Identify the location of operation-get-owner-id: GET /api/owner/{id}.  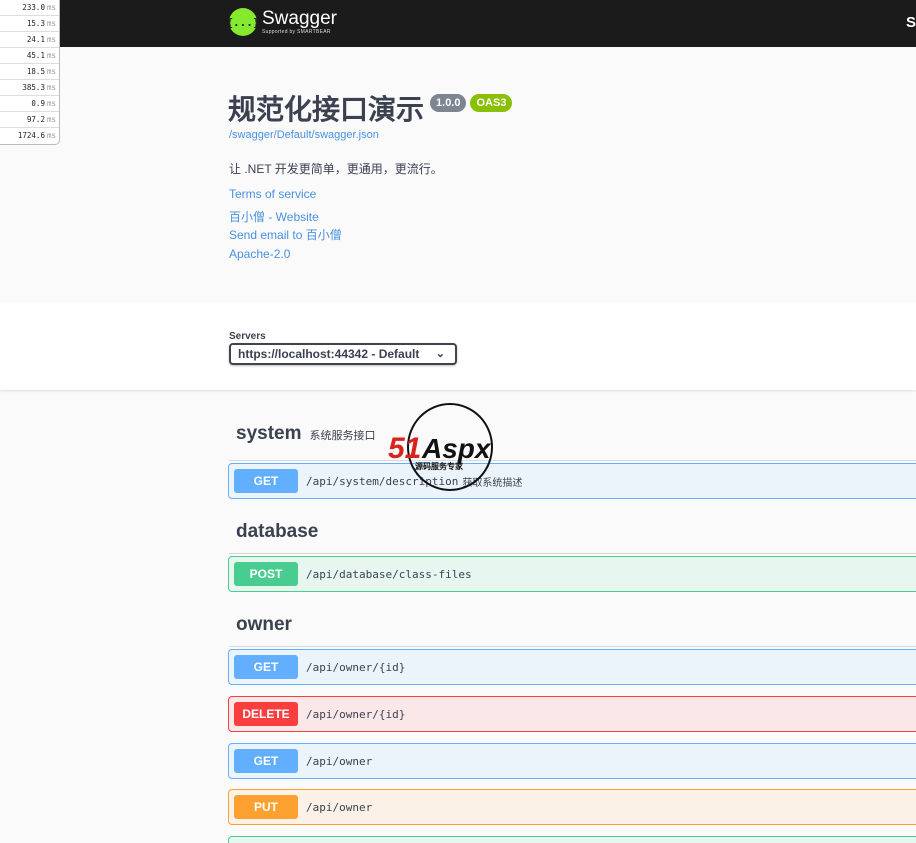
(572, 667).